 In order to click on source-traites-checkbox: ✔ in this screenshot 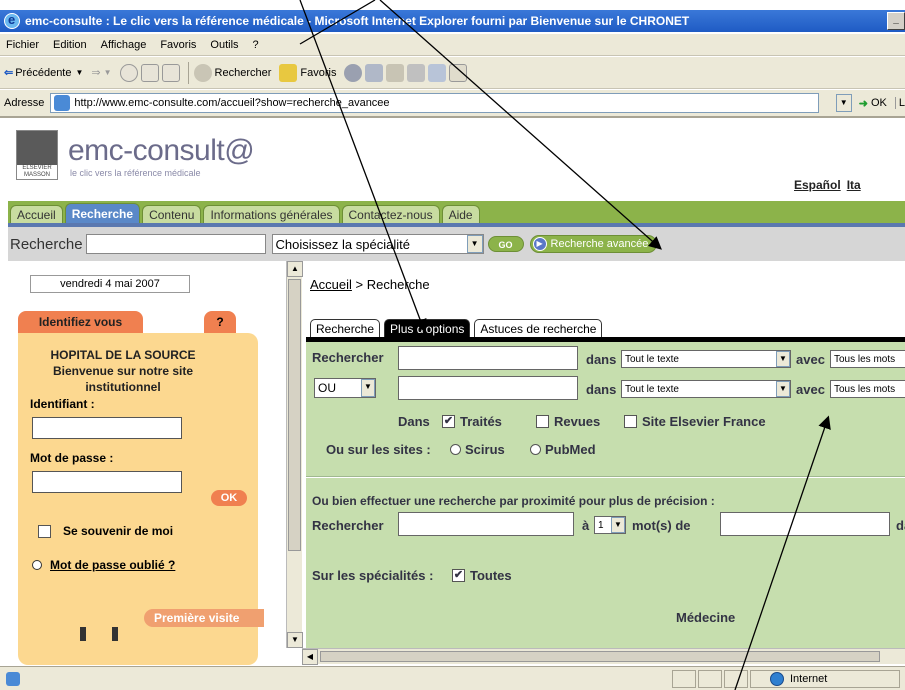, I will do `click(448, 421)`.